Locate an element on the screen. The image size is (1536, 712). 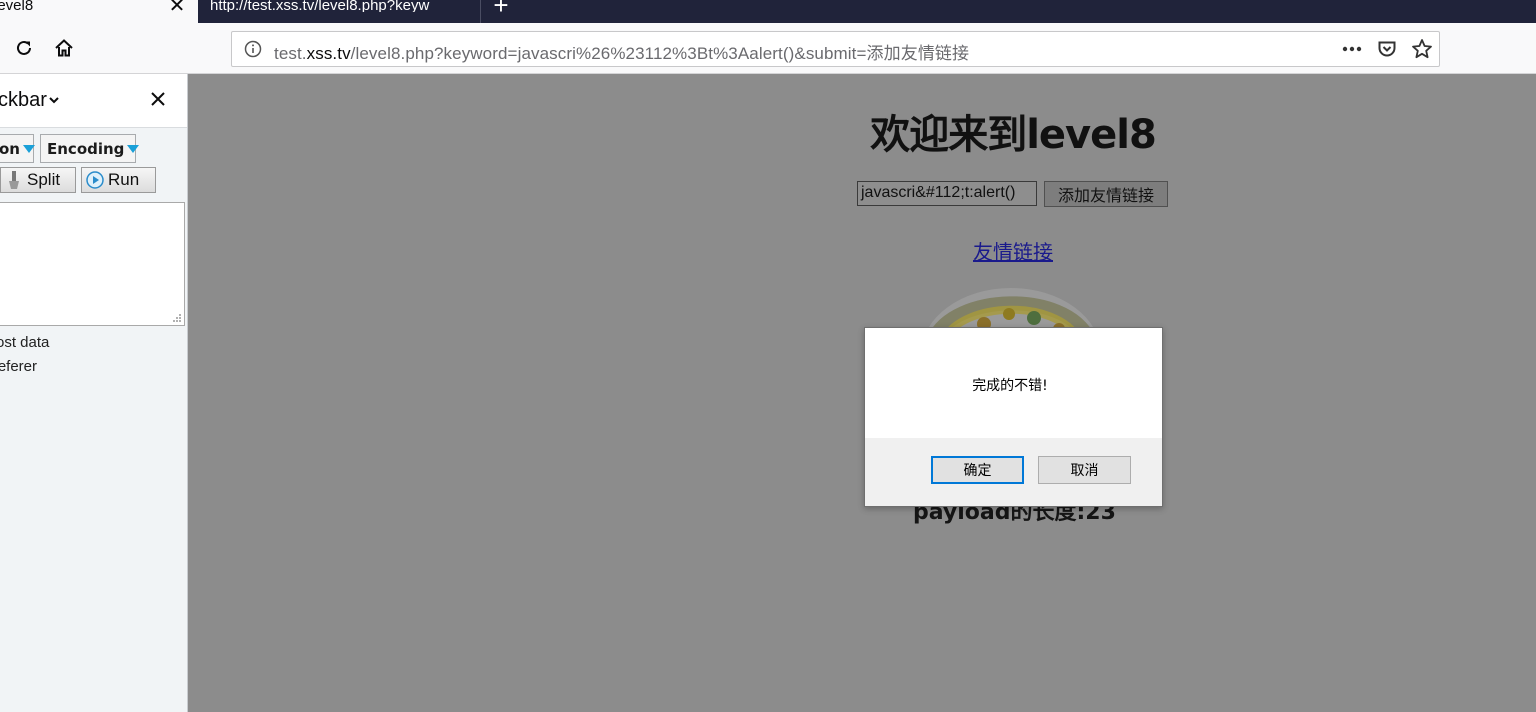
home-icon is located at coordinates (64, 48).